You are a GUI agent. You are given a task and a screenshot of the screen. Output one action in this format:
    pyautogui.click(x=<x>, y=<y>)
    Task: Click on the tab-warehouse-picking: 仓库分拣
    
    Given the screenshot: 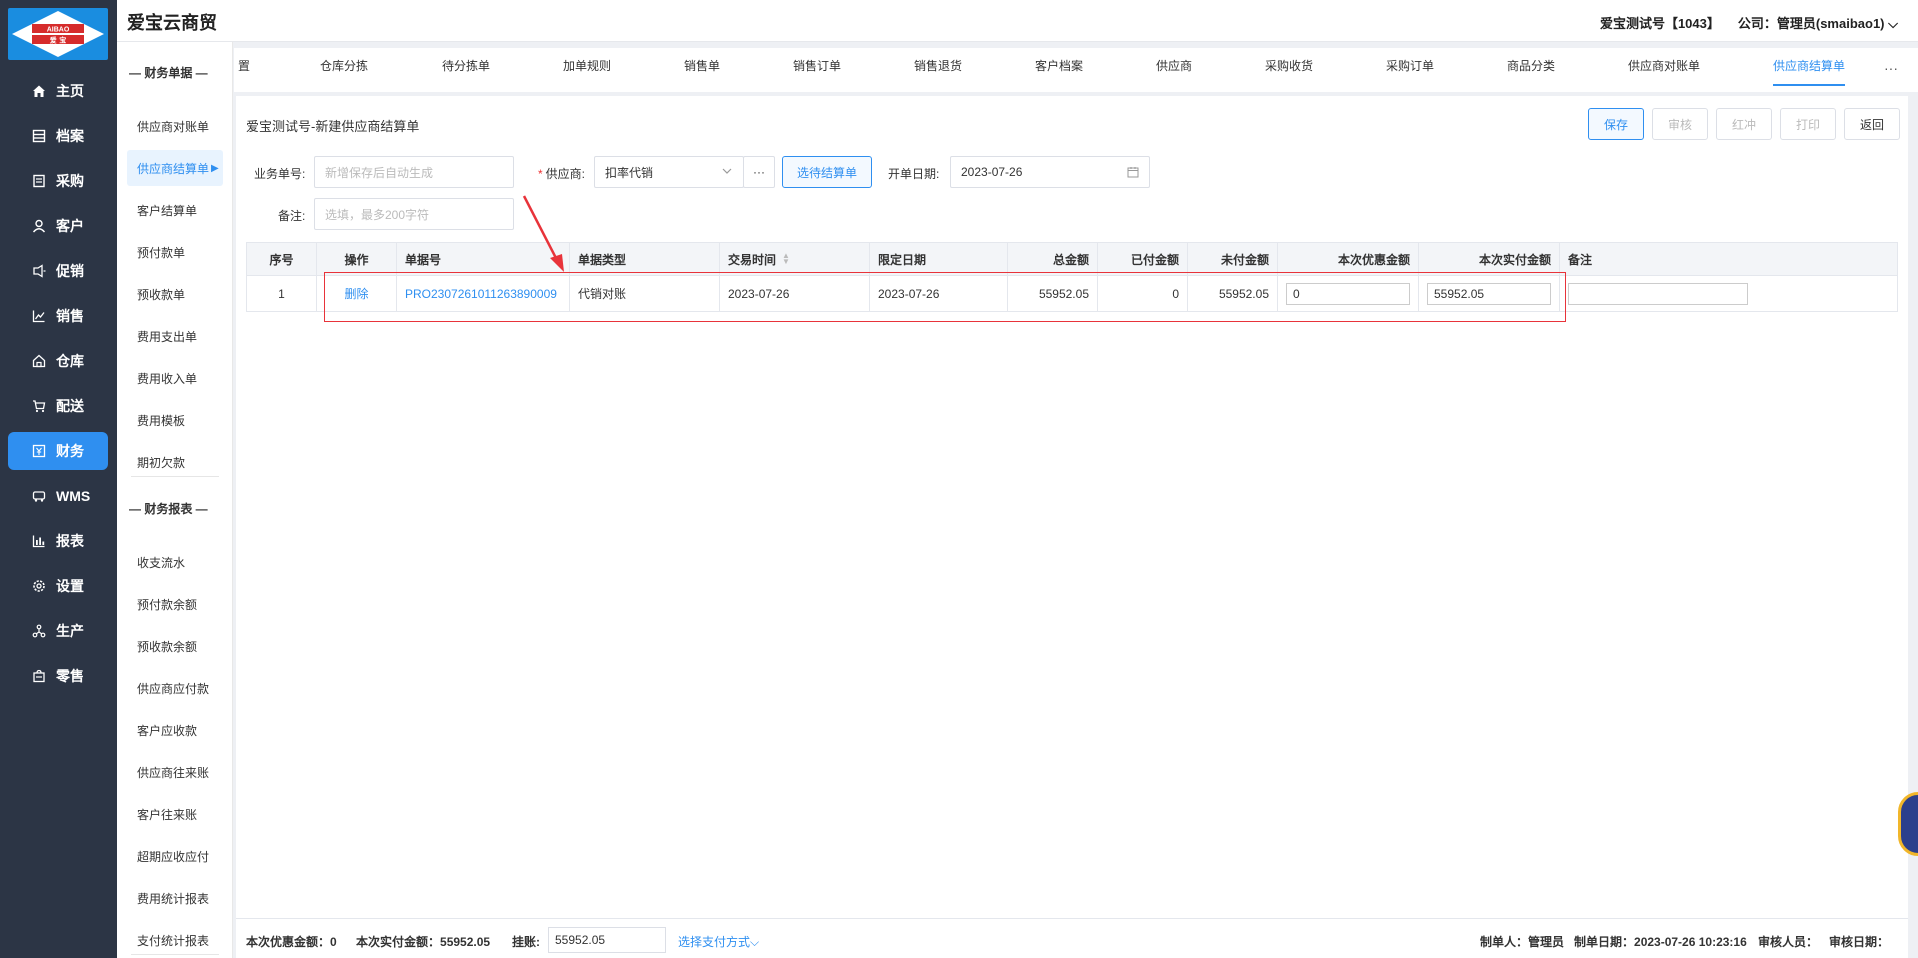 What is the action you would take?
    pyautogui.click(x=344, y=70)
    